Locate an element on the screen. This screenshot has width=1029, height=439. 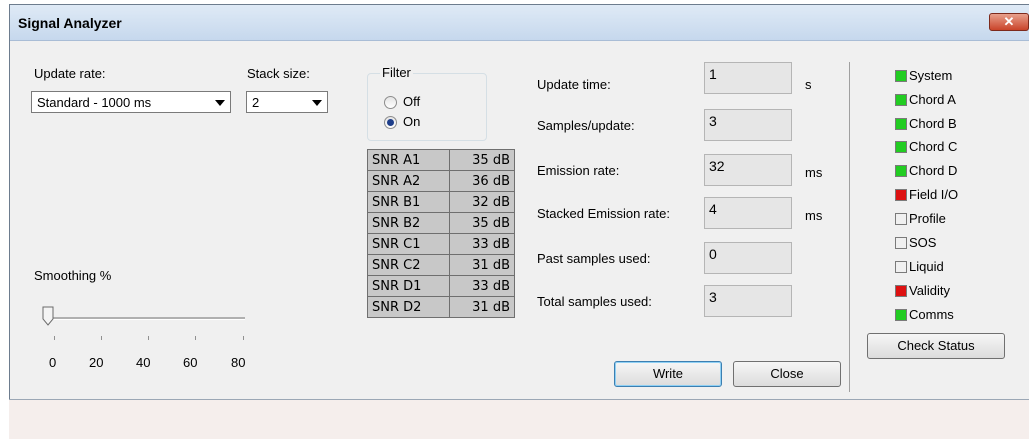
snr-name: SNR A1 is located at coordinates (408, 160).